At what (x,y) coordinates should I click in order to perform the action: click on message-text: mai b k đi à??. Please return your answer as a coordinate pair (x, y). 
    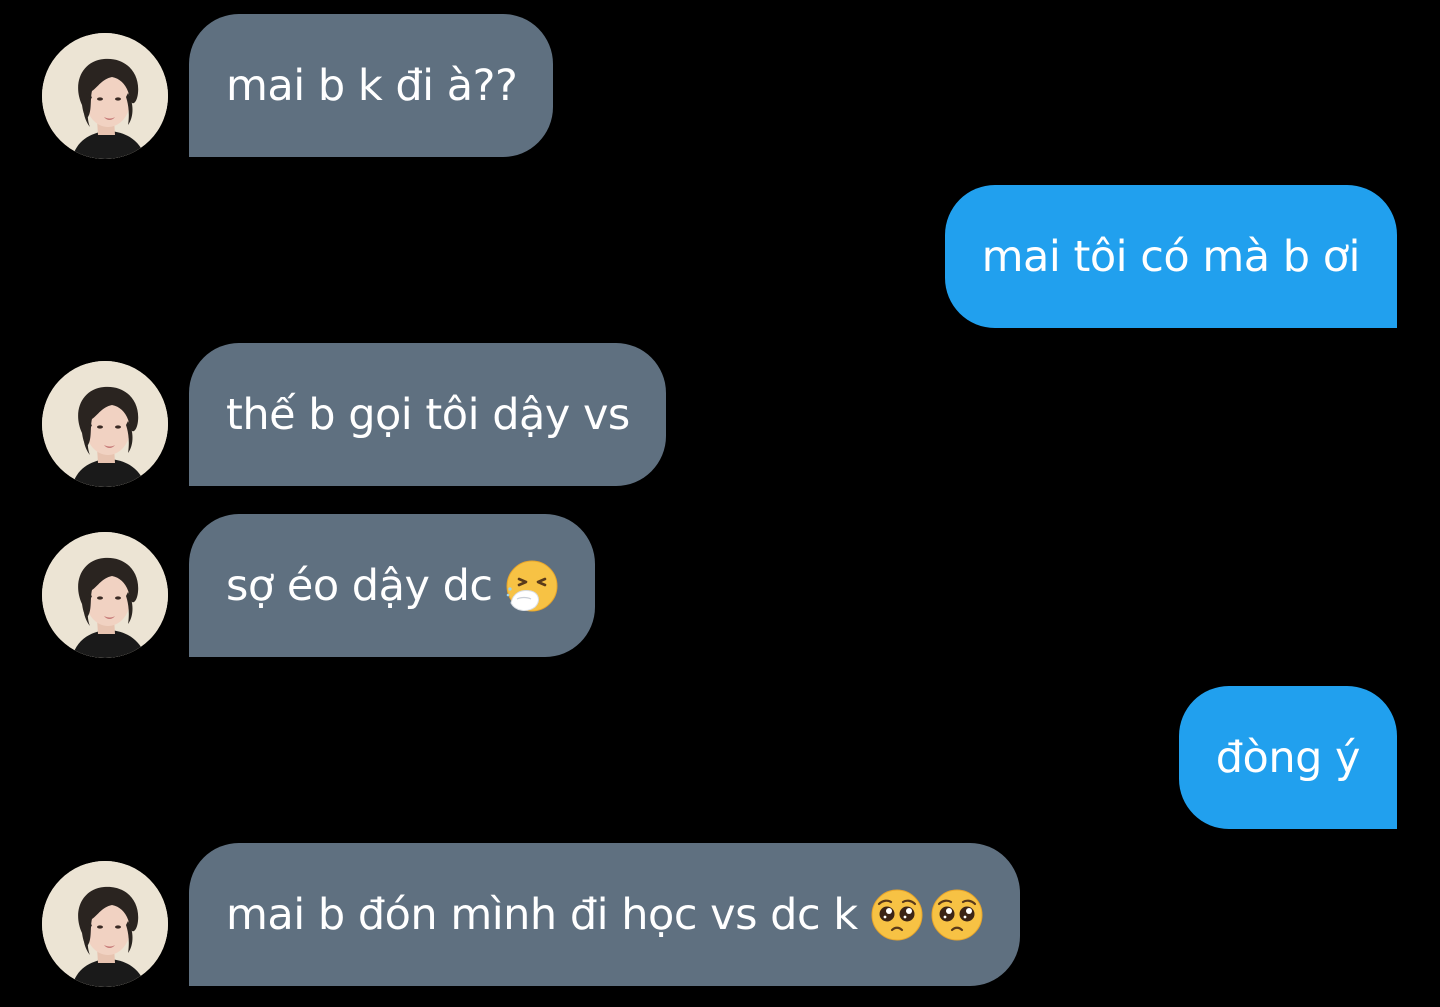
    Looking at the image, I should click on (372, 85).